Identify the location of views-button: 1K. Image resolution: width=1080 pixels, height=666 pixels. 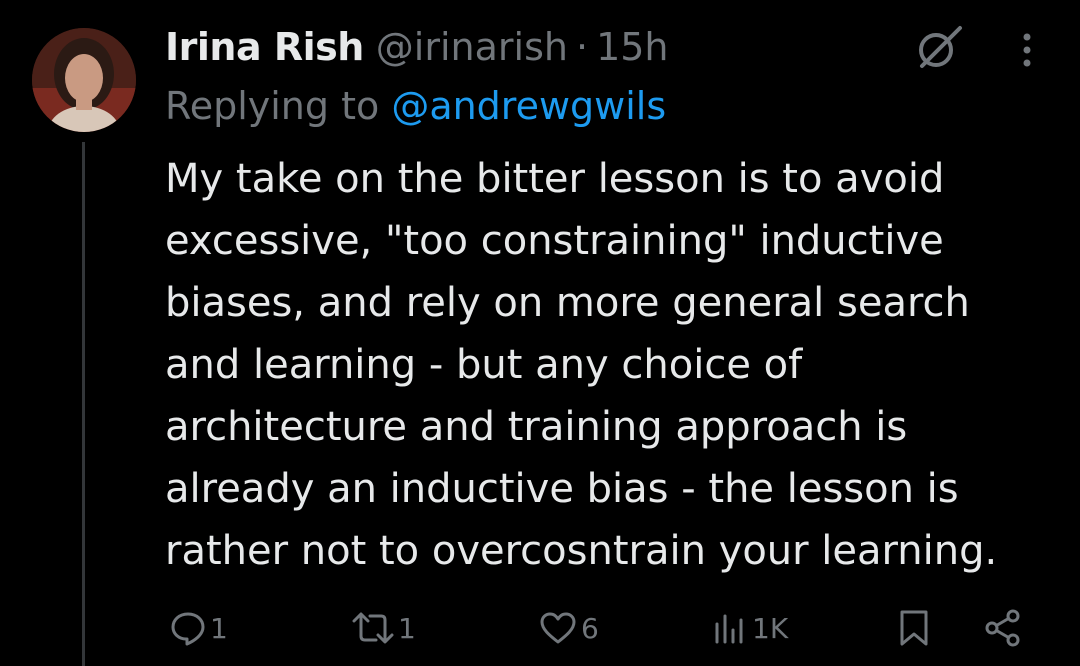
(749, 628).